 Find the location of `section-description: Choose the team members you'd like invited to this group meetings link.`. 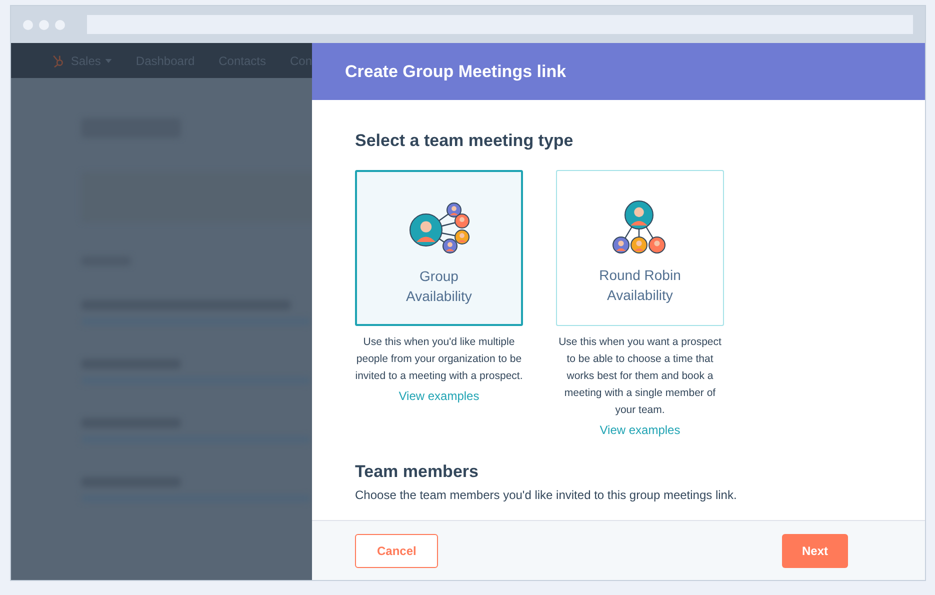

section-description: Choose the team members you'd like invited to this group meetings link. is located at coordinates (546, 495).